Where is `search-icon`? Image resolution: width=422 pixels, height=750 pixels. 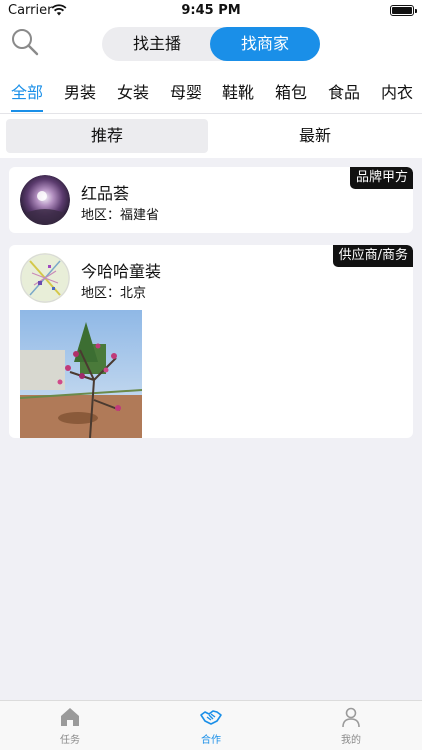 search-icon is located at coordinates (25, 42).